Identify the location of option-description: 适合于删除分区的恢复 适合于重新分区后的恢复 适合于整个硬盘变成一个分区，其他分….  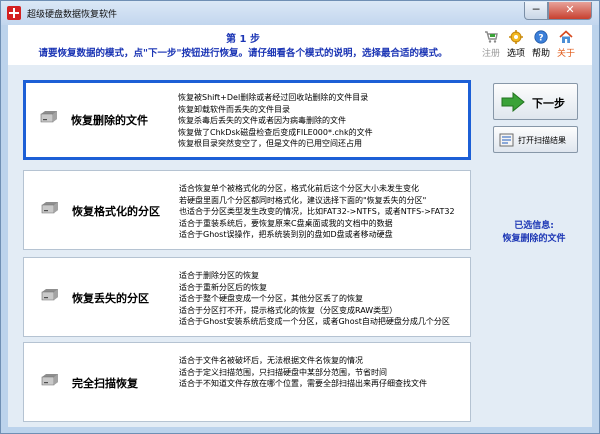
(314, 299).